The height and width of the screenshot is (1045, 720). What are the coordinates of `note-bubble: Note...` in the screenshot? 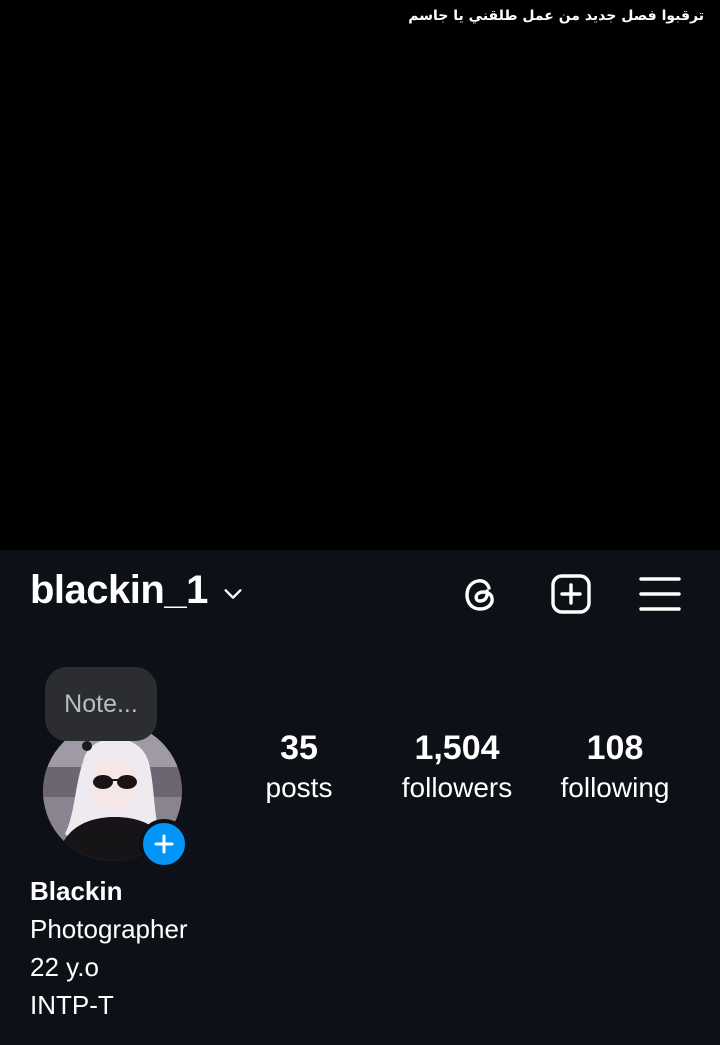 It's located at (101, 704).